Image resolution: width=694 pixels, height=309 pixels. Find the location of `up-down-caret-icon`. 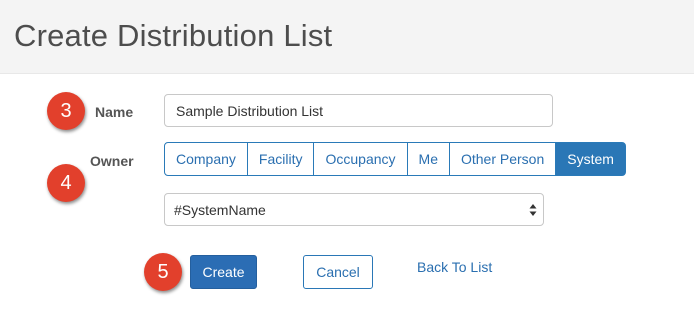

up-down-caret-icon is located at coordinates (533, 210).